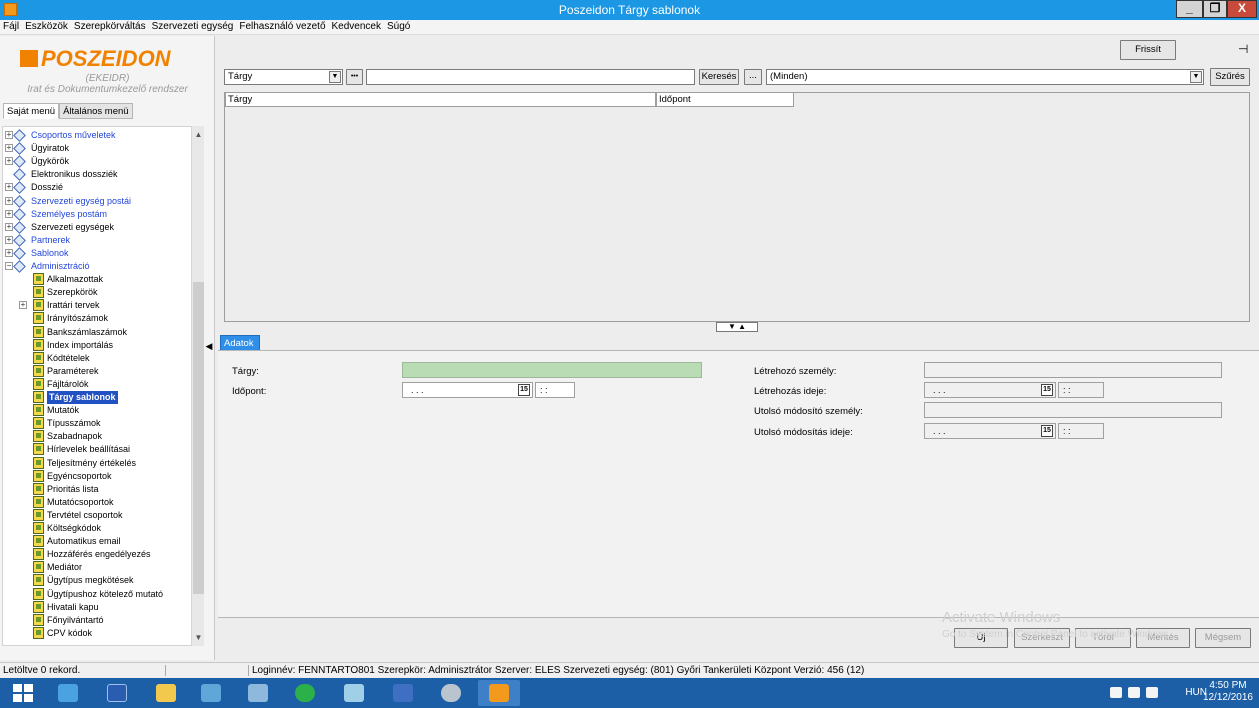  I want to click on tree-item-label: Egyéncsoportok, so click(79, 475).